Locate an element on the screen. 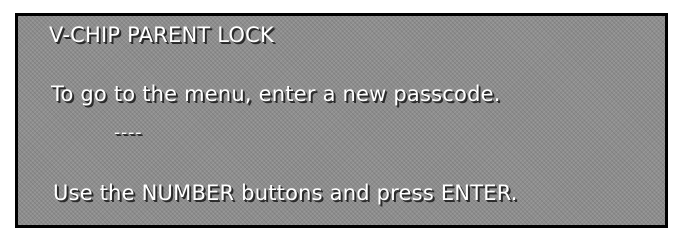 This screenshot has width=685, height=242. help-text: Use the NUMBER buttons and press ENTER. is located at coordinates (285, 193).